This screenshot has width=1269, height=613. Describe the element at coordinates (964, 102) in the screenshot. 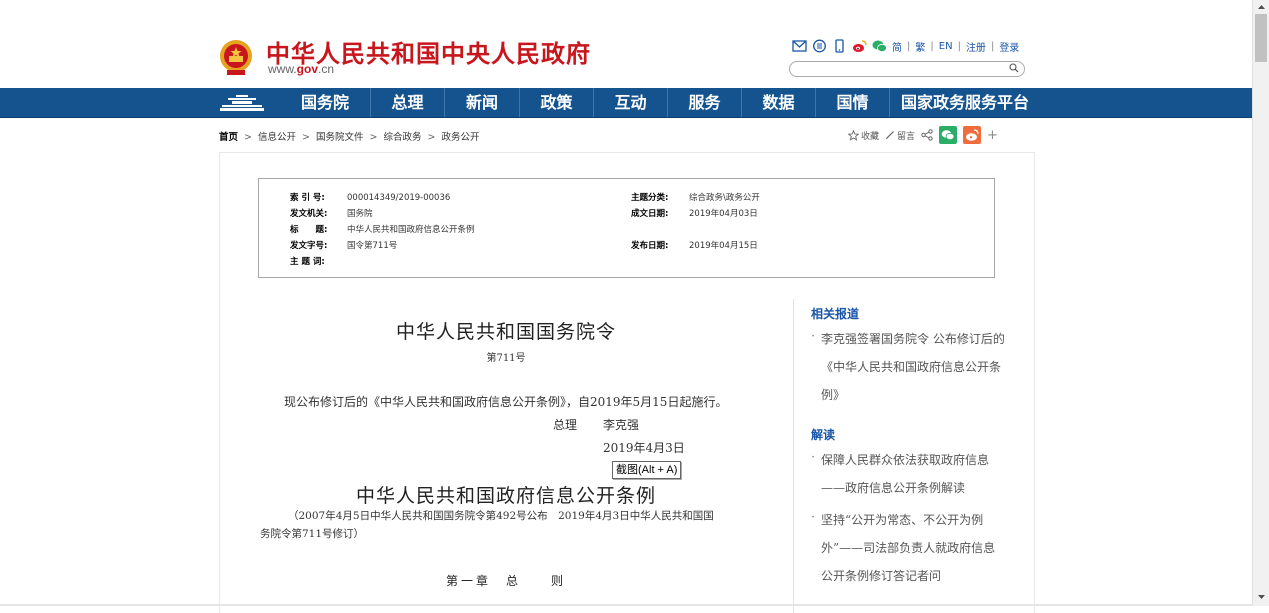

I see `nav-item-gov-service-platform: 国家政务服务平台` at that location.